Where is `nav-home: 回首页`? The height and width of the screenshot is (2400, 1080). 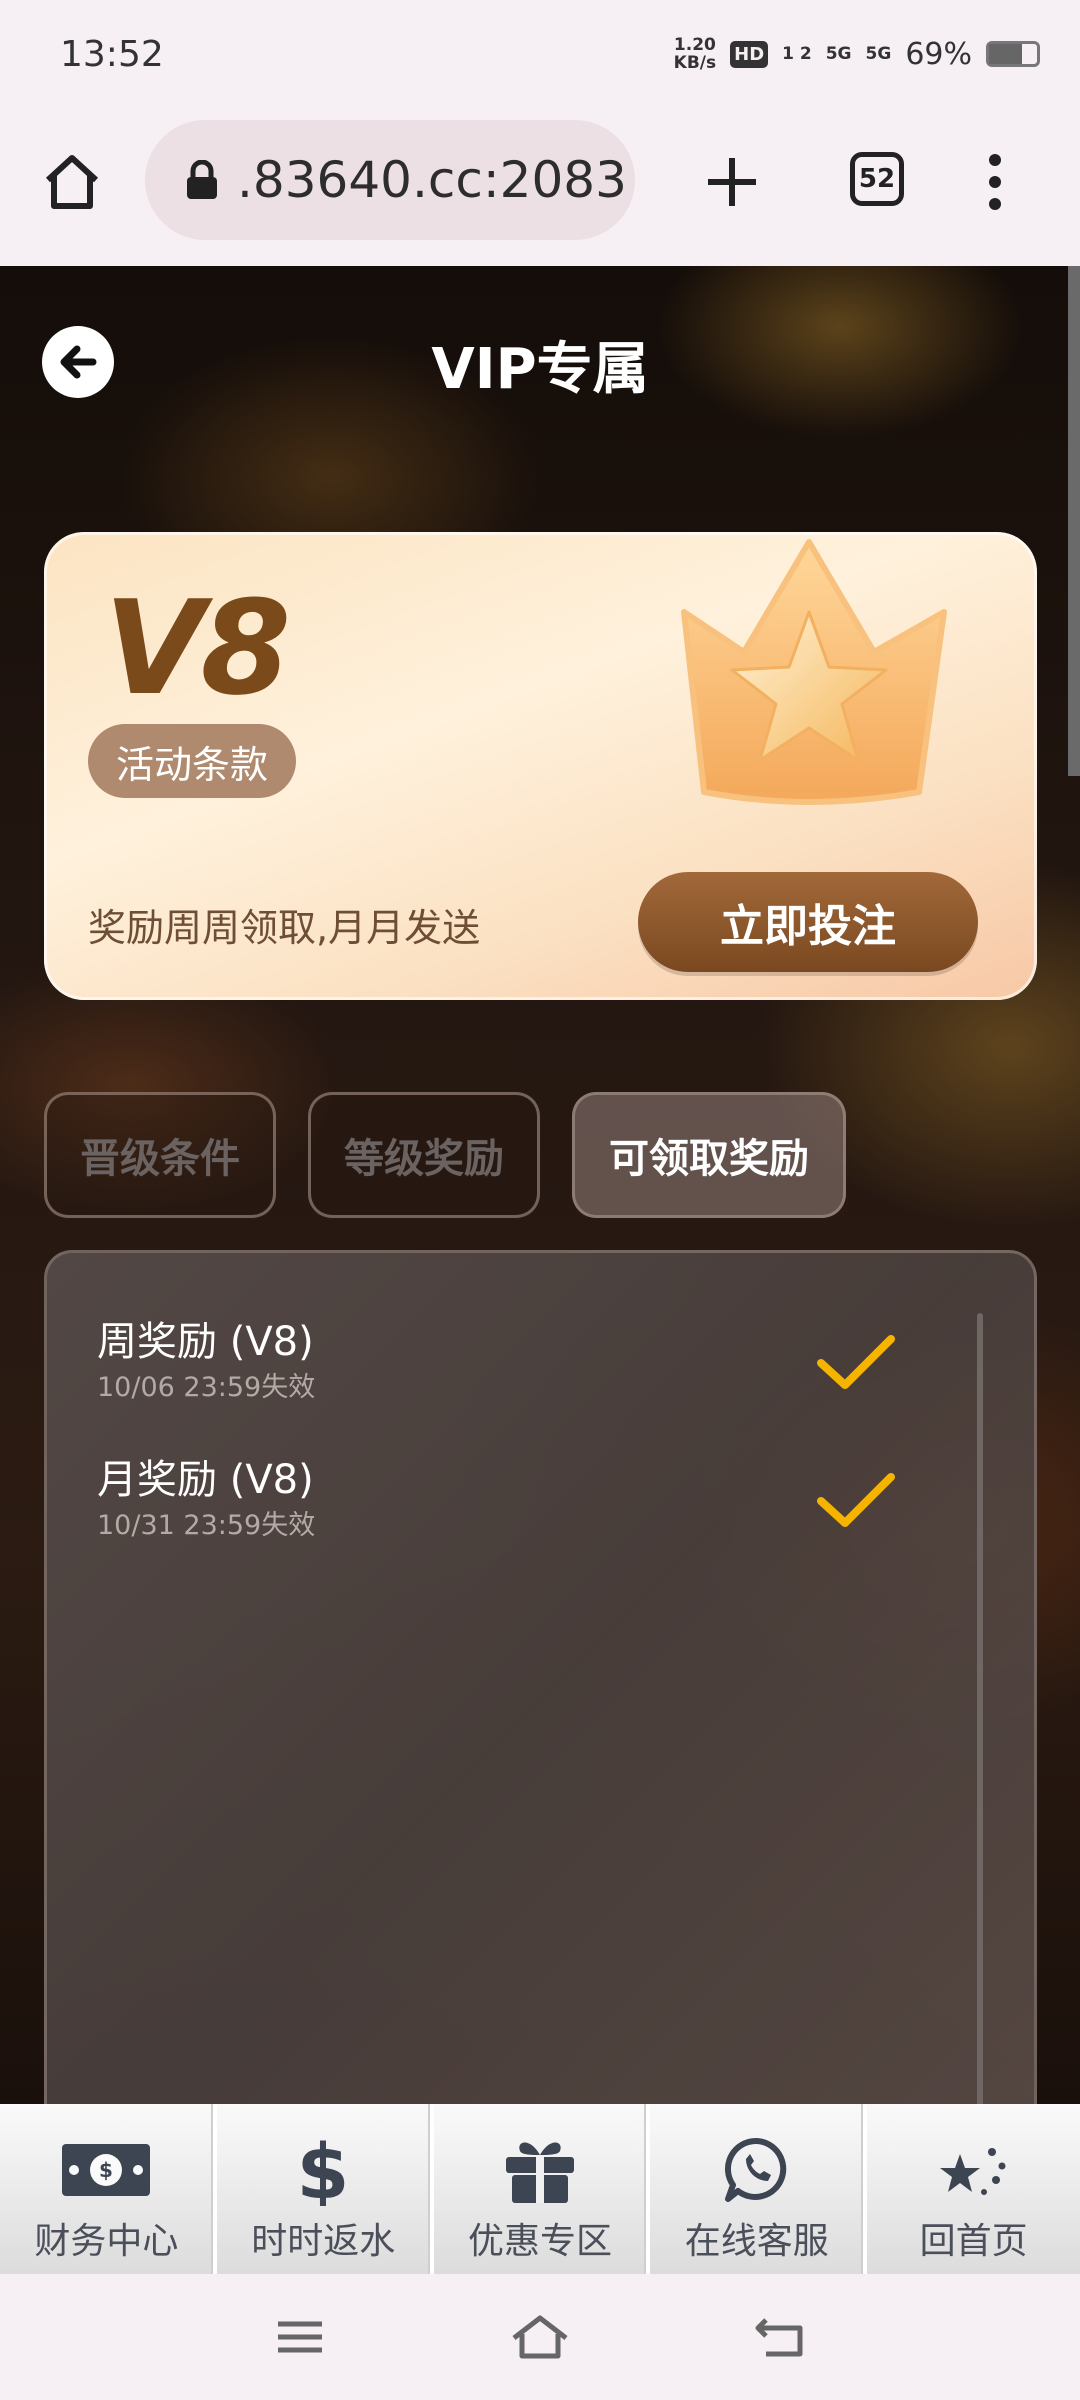 nav-home: 回首页 is located at coordinates (973, 2189).